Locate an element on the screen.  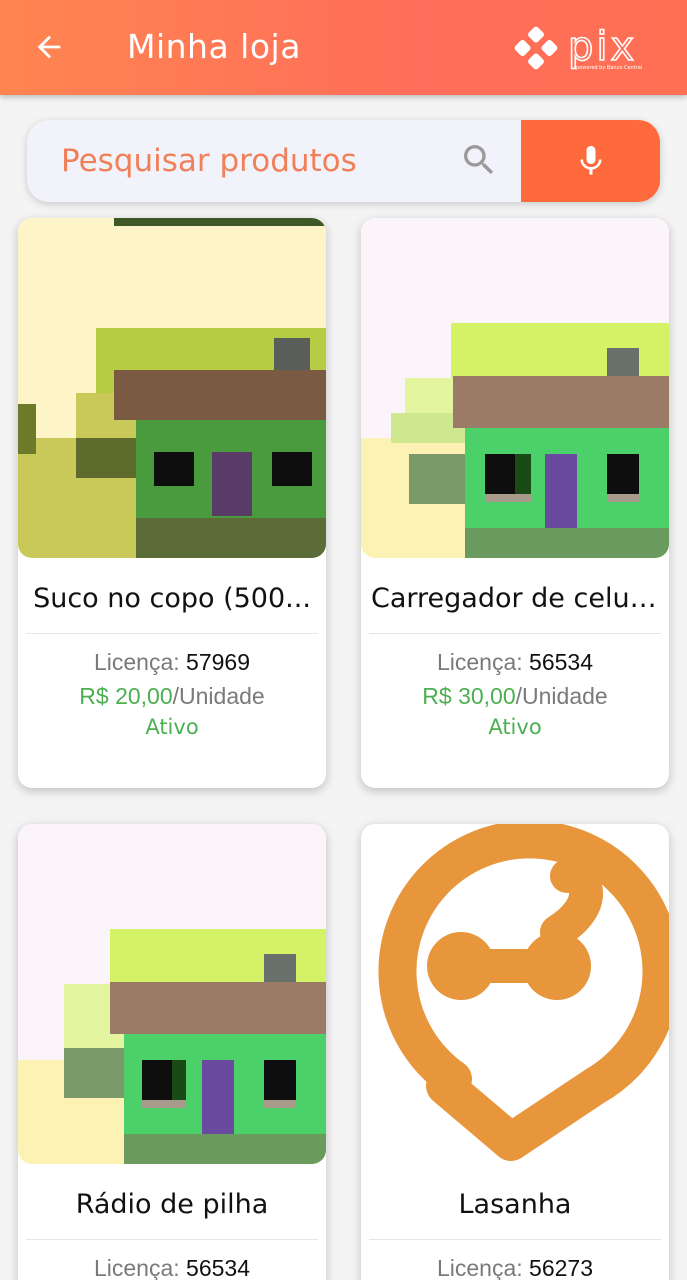
back-button is located at coordinates (49, 47).